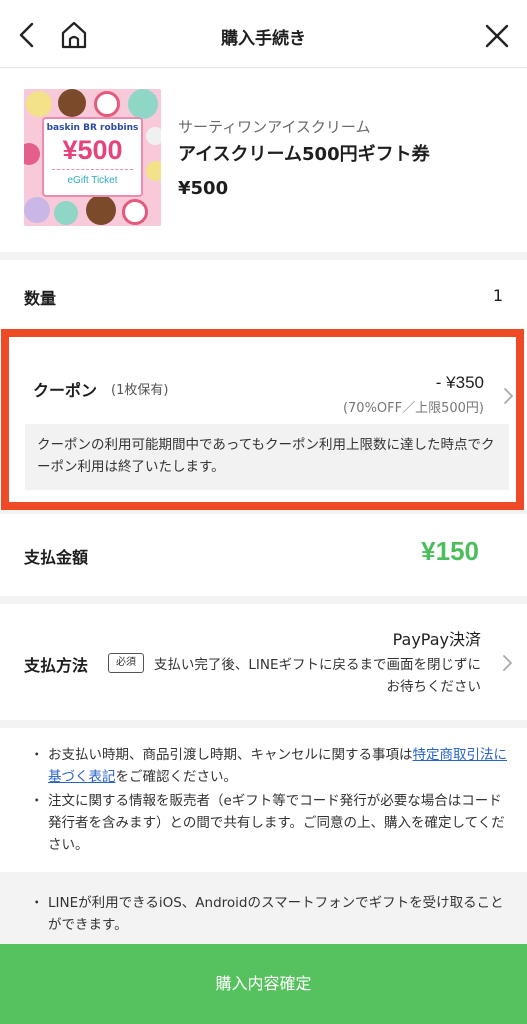 This screenshot has width=527, height=1024. What do you see at coordinates (92, 150) in the screenshot?
I see `ticket-price: ¥500` at bounding box center [92, 150].